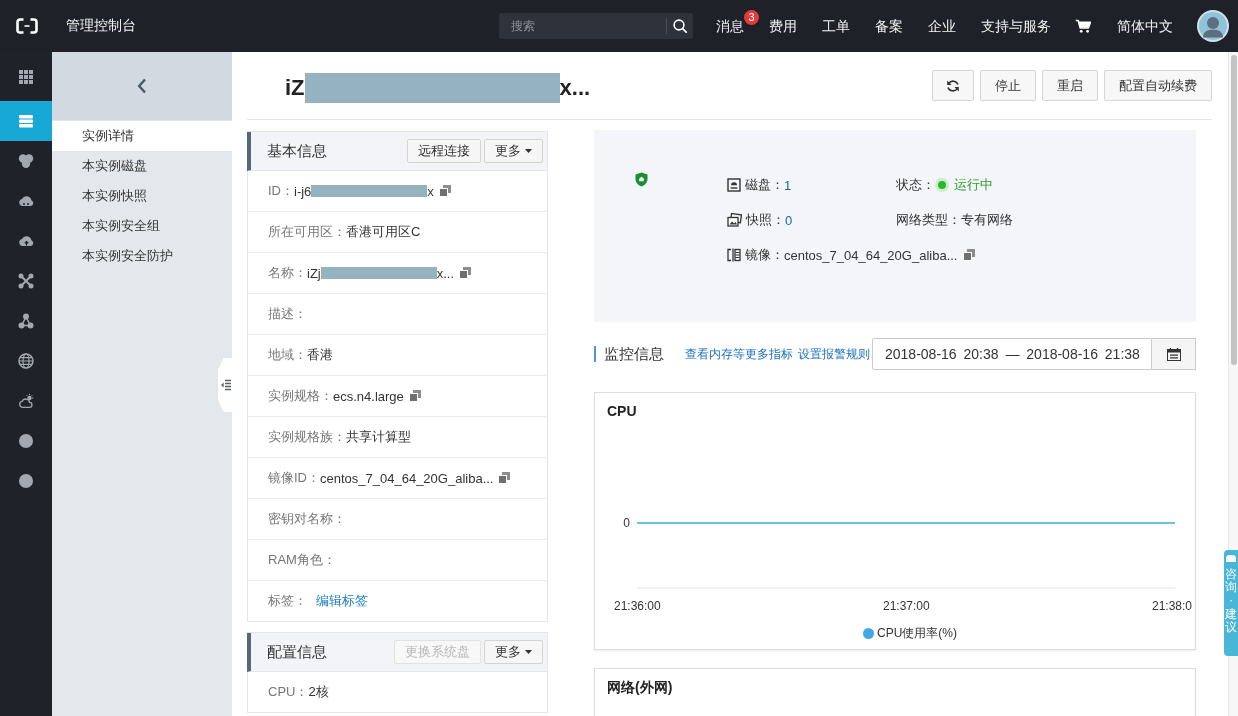 The image size is (1238, 716). Describe the element at coordinates (942, 185) in the screenshot. I see `status-dot-icon` at that location.